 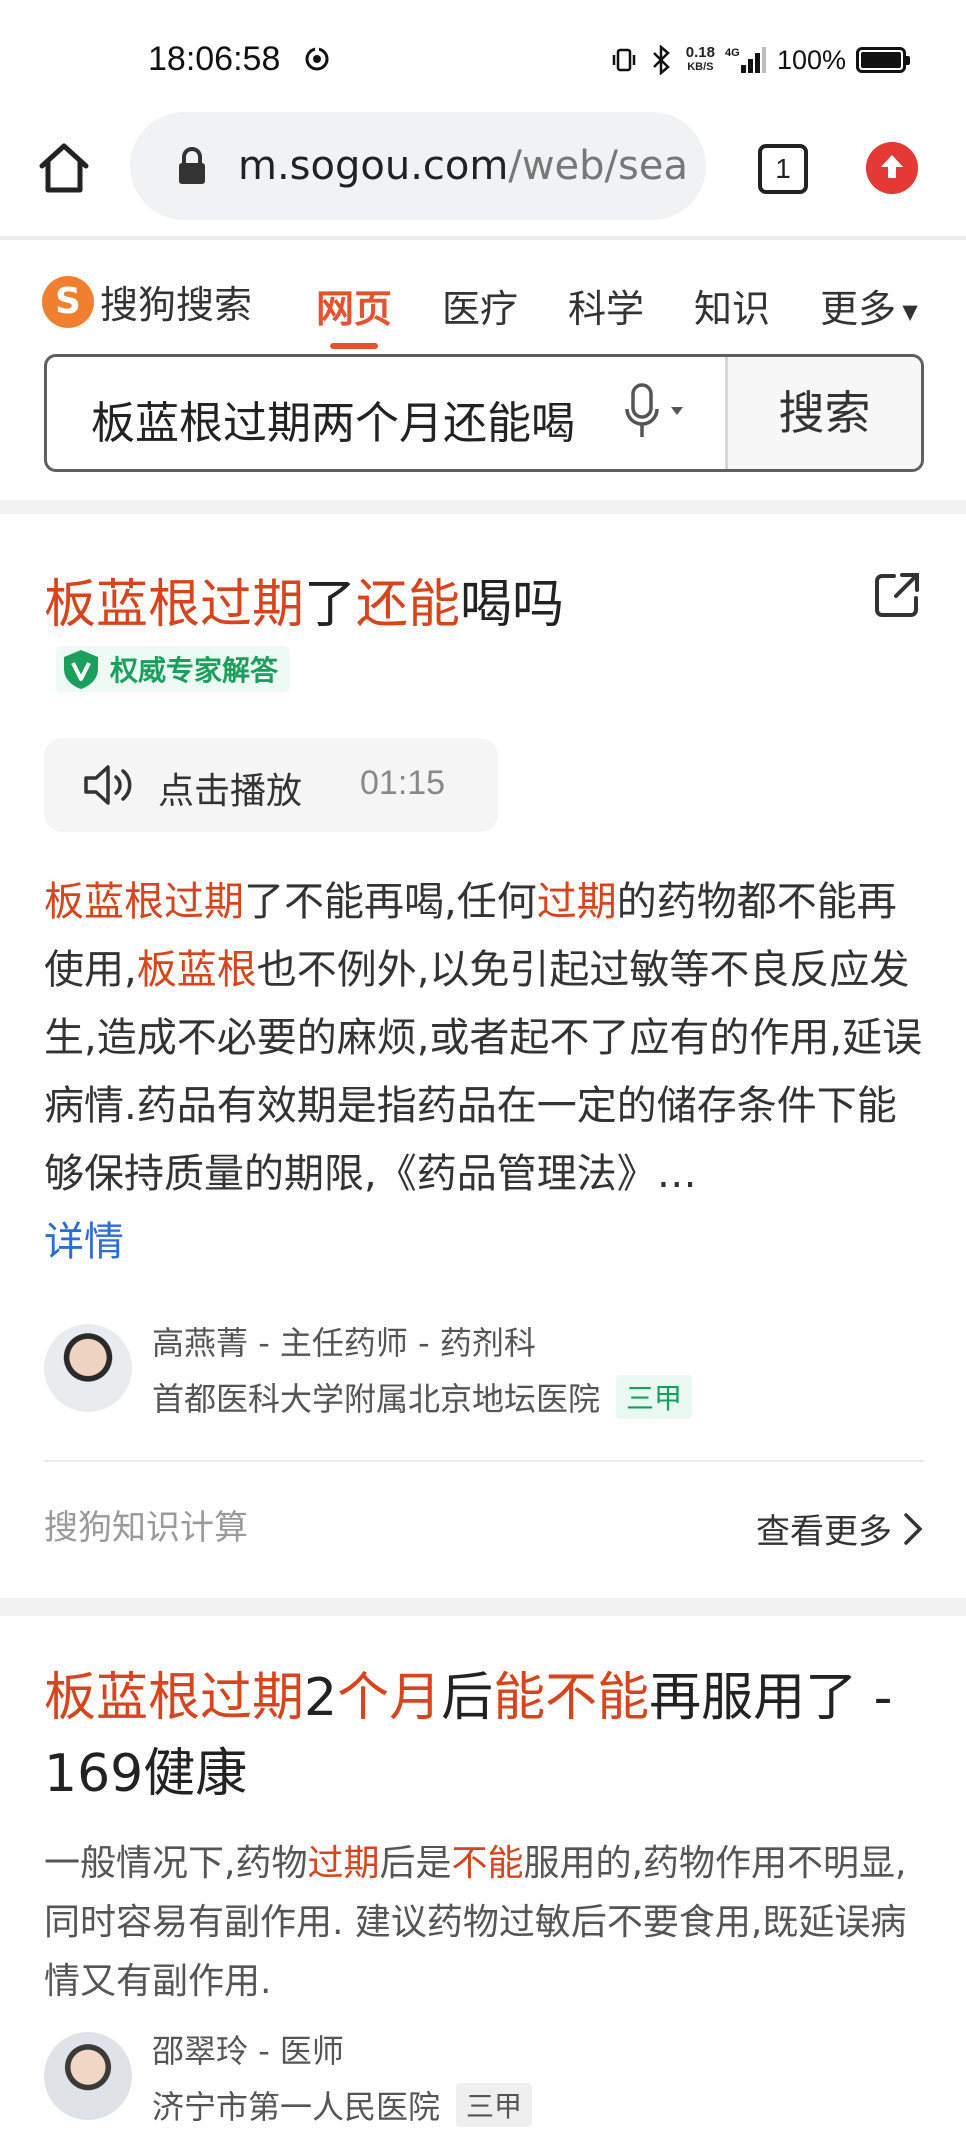 What do you see at coordinates (342, 2105) in the screenshot?
I see `author-hospital: 济宁市第一人民医院 三甲` at bounding box center [342, 2105].